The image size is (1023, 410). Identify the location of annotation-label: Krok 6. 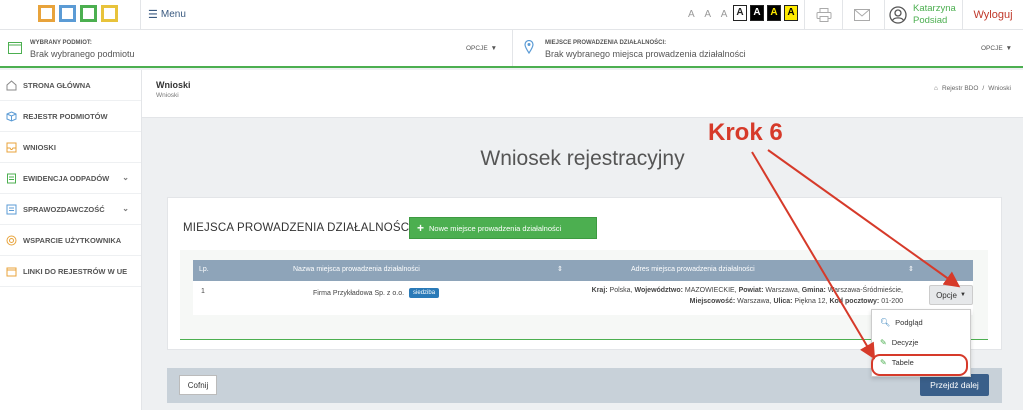
(745, 132).